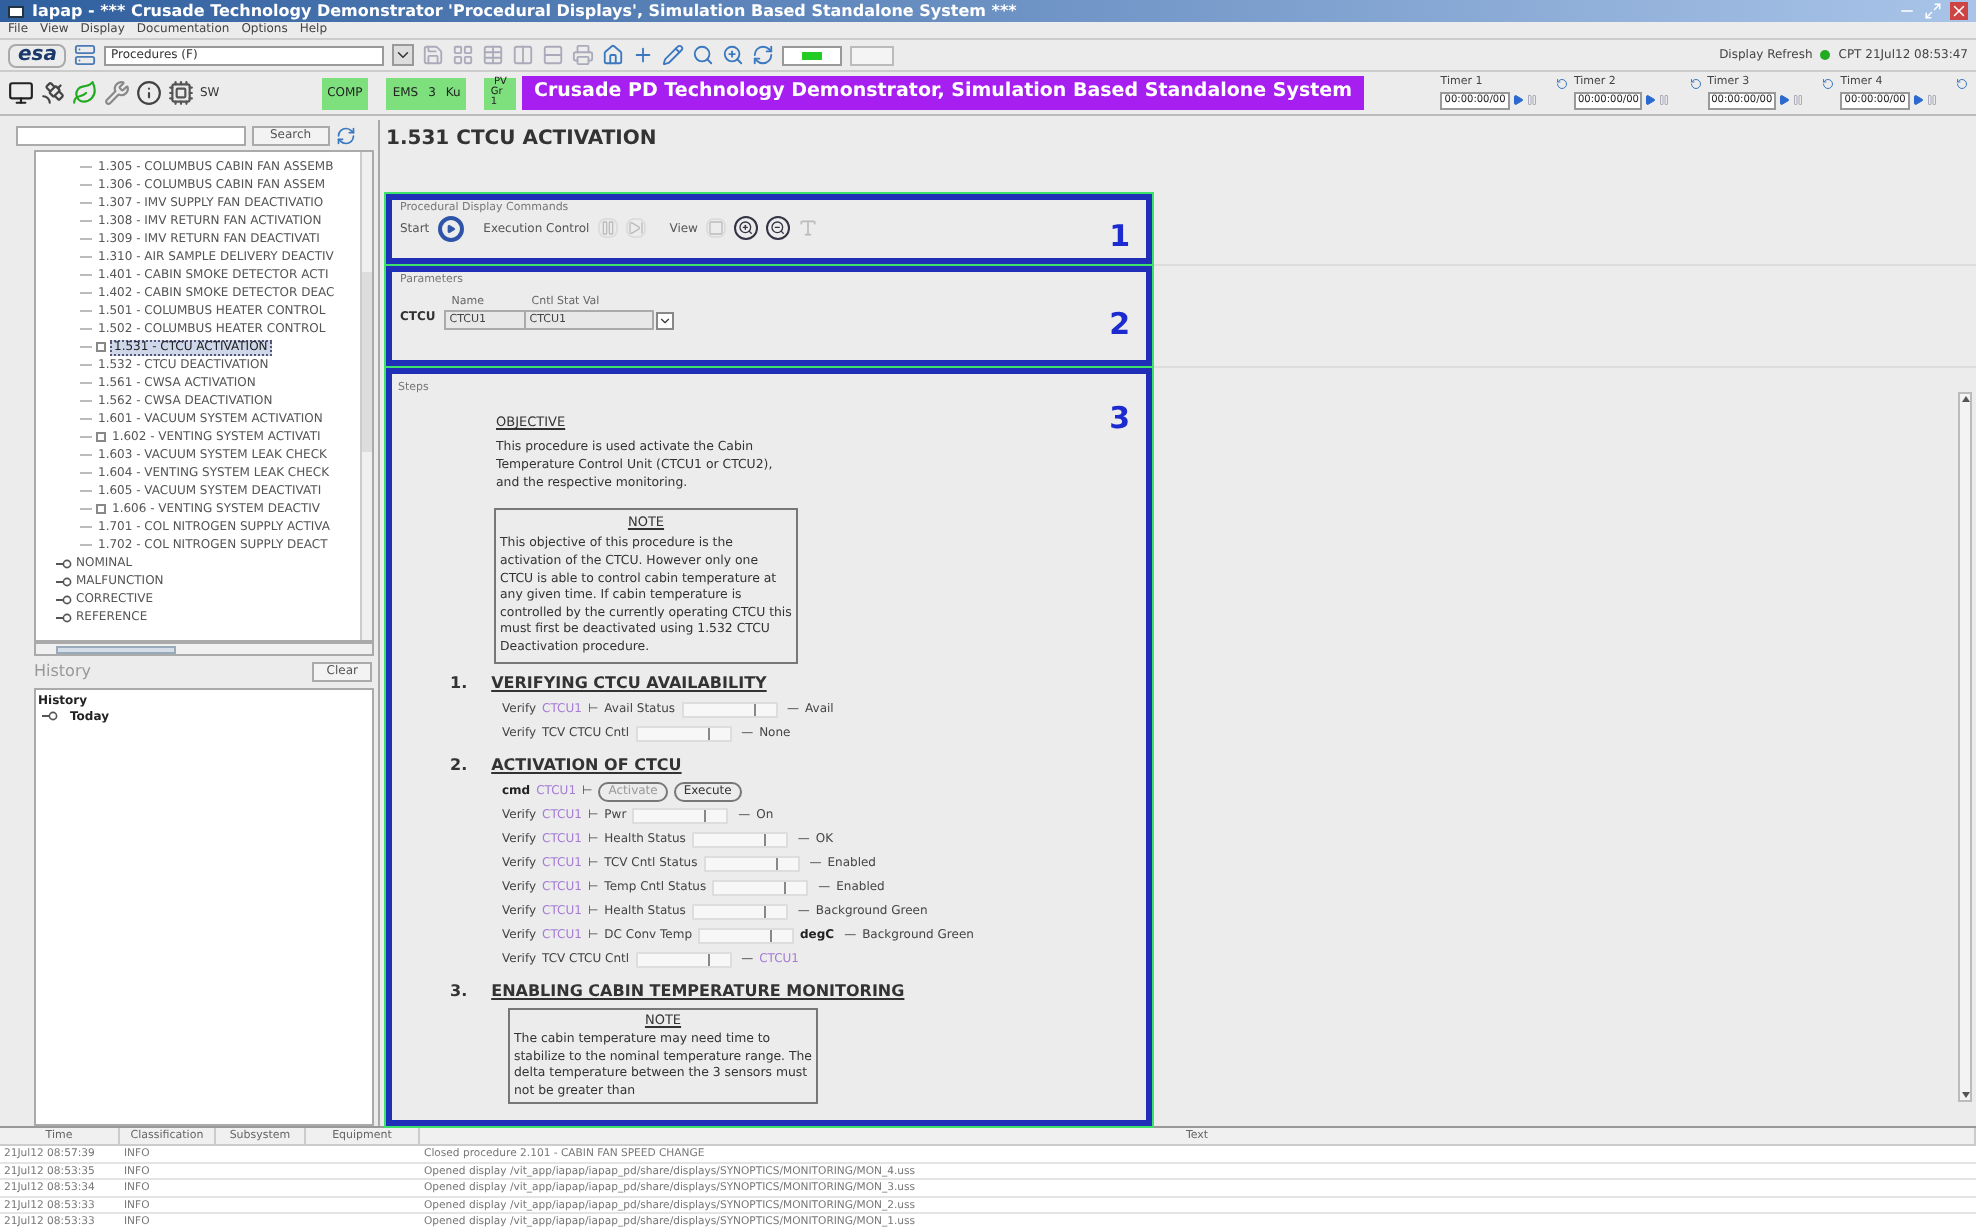 This screenshot has height=1230, width=1976. Describe the element at coordinates (583, 55) in the screenshot. I see `printer-icon` at that location.